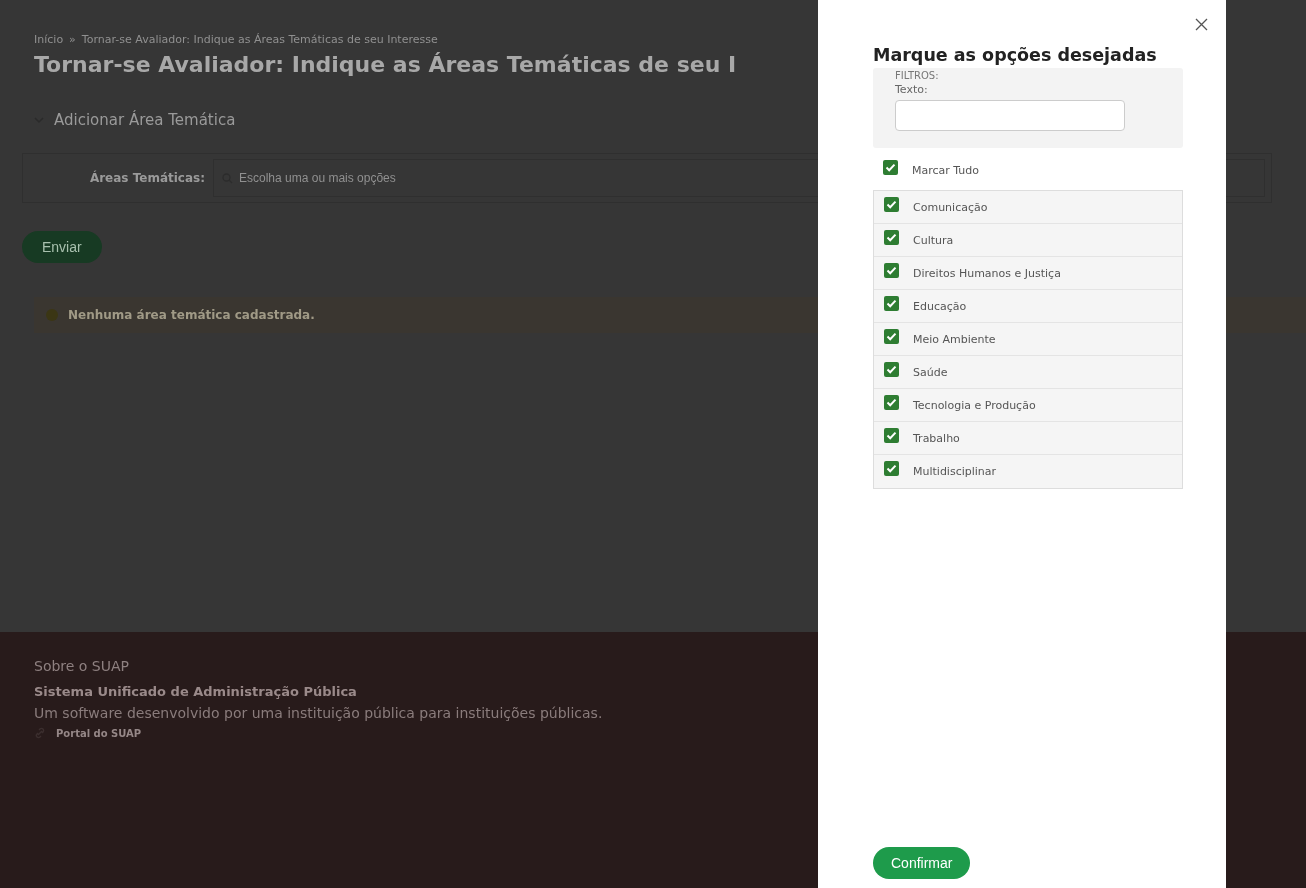 This screenshot has height=888, width=1306. I want to click on option-label: Comunicação, so click(950, 207).